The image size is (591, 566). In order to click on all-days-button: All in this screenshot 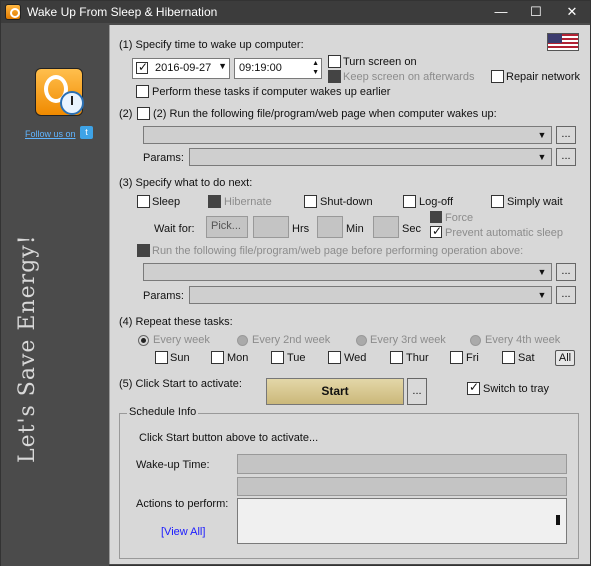, I will do `click(565, 358)`.